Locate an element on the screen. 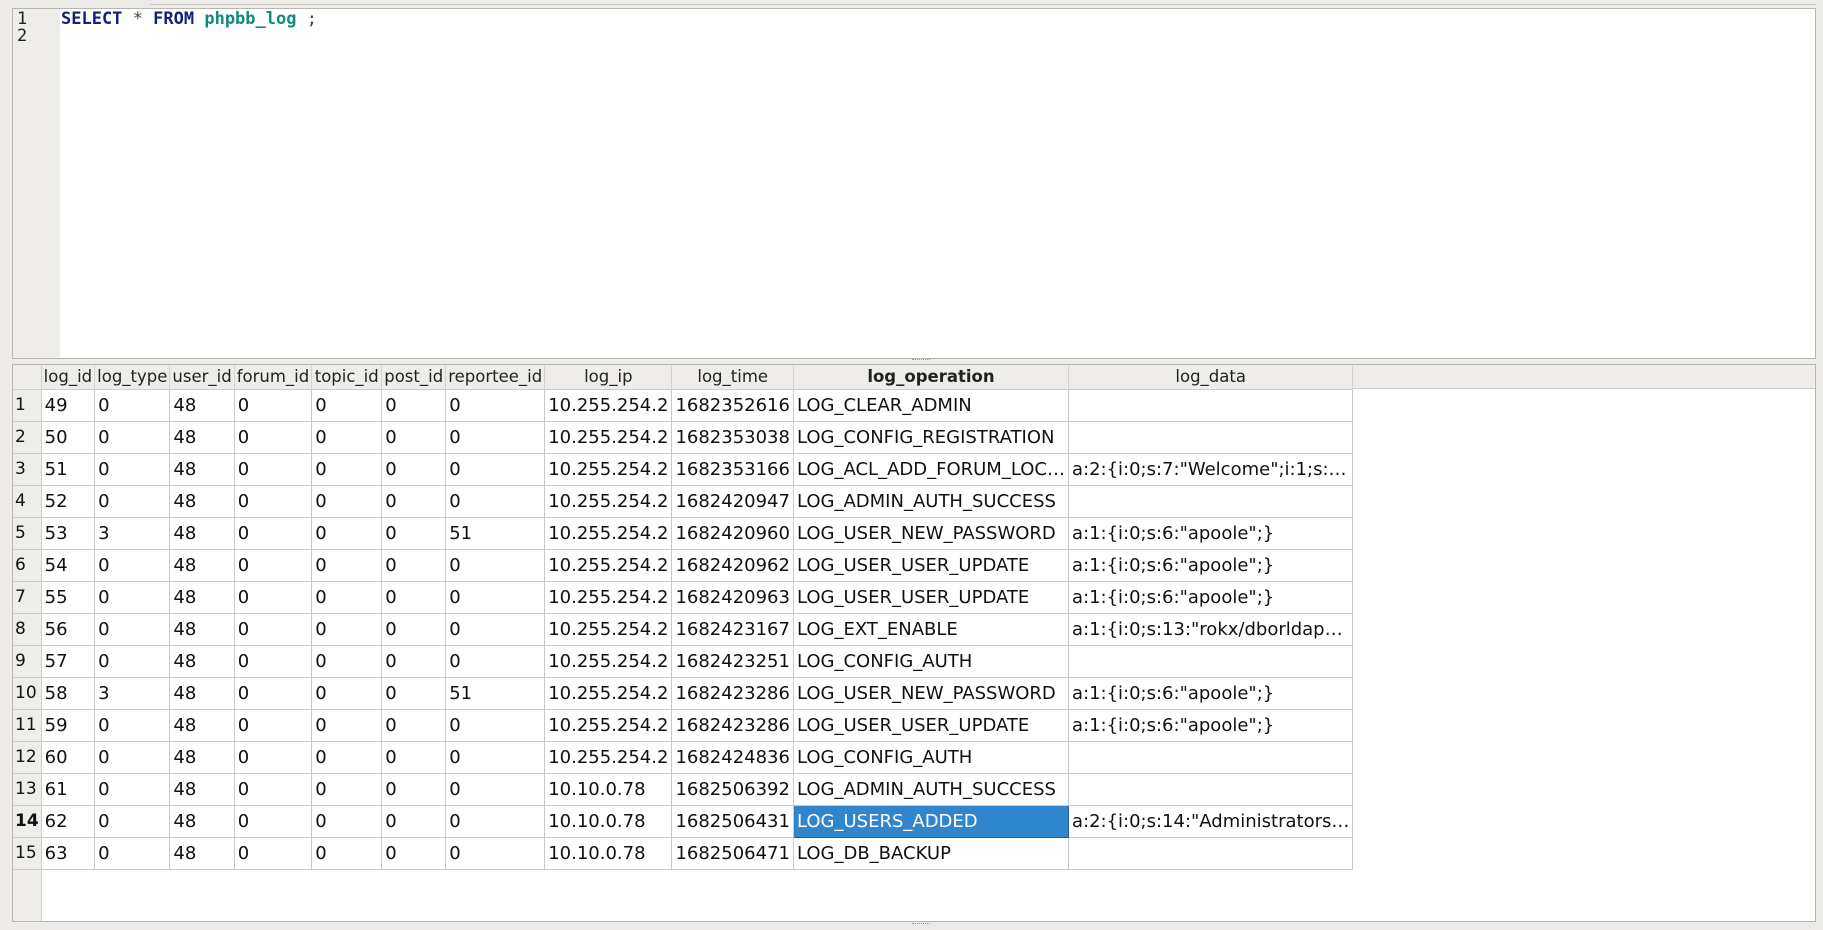 This screenshot has width=1823, height=930. cell-log_id: 56 is located at coordinates (68, 629).